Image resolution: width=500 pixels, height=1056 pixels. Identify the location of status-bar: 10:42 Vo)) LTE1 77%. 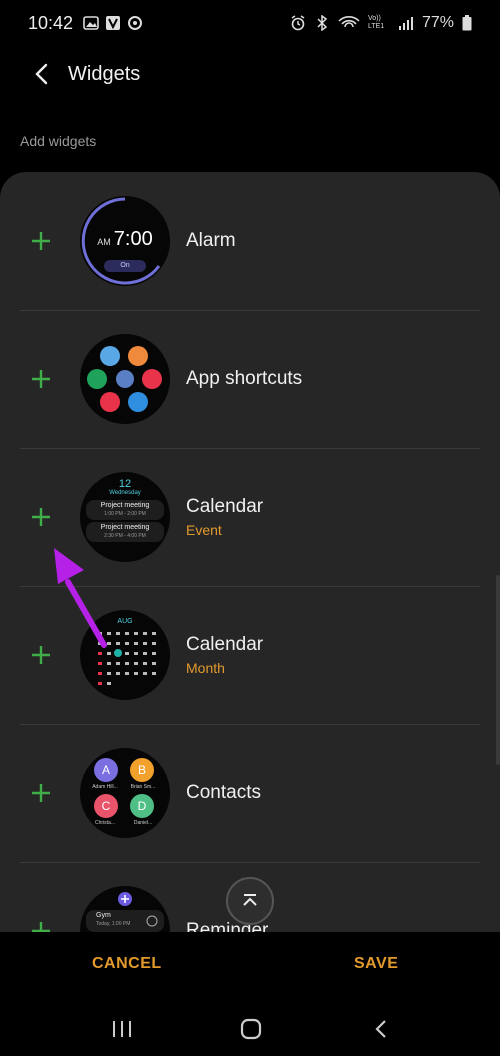
(250, 23).